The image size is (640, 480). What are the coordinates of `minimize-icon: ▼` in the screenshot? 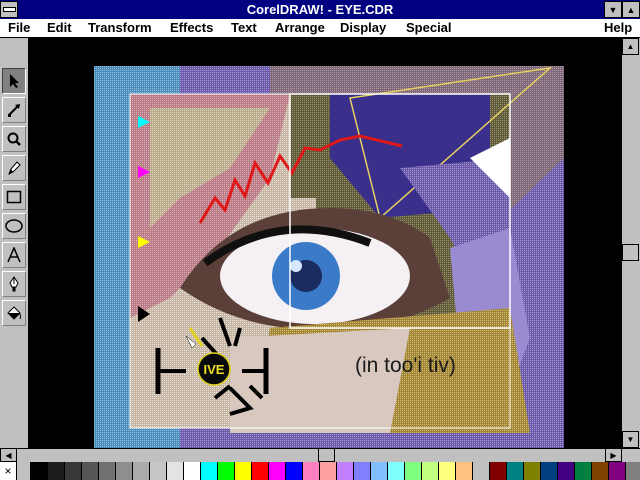 It's located at (613, 9).